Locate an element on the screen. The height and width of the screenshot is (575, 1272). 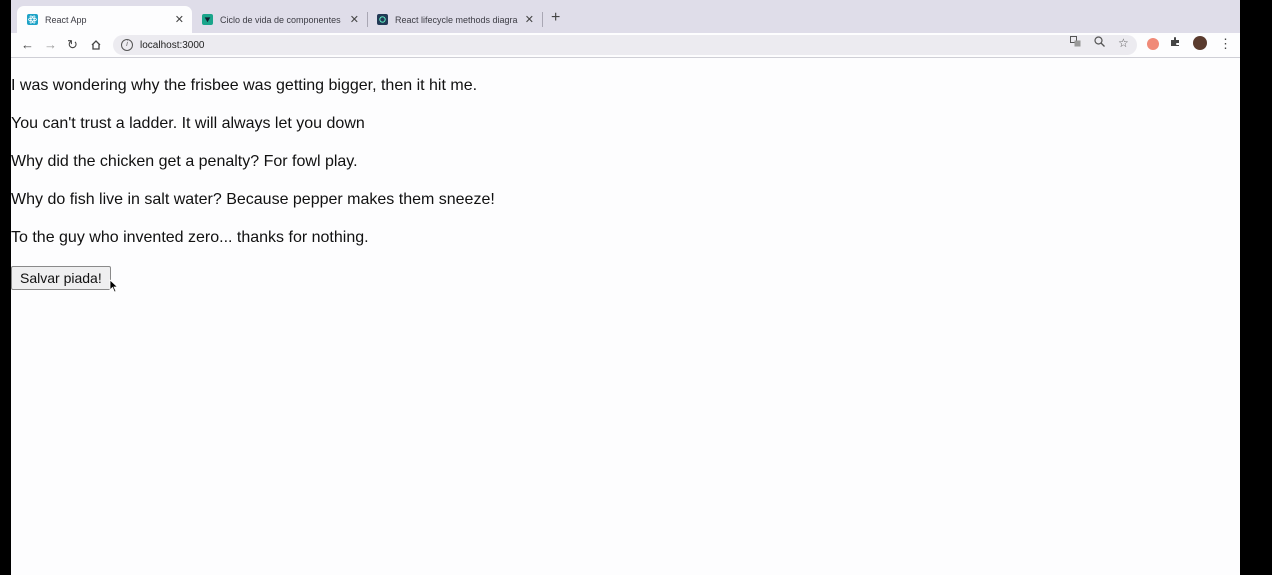
back-arrow-icon: ← is located at coordinates (27, 45).